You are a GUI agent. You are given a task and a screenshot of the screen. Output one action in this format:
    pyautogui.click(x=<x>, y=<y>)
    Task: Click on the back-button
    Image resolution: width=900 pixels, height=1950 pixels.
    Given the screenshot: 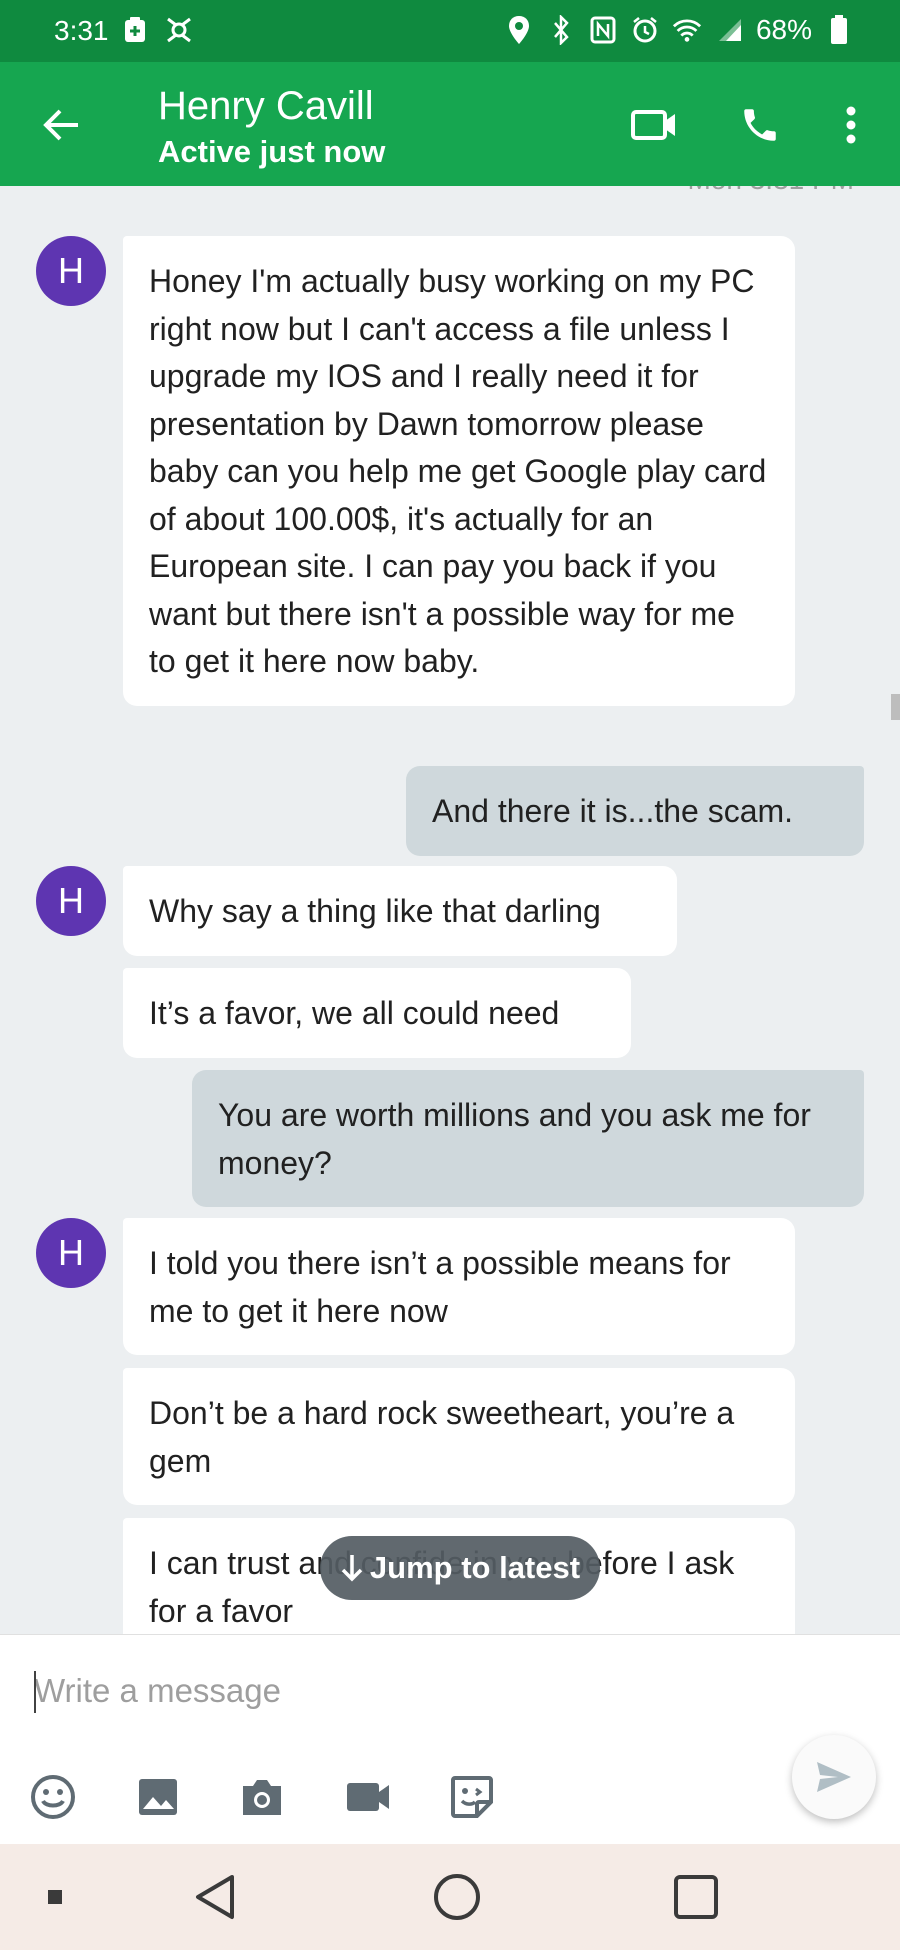 What is the action you would take?
    pyautogui.click(x=61, y=125)
    